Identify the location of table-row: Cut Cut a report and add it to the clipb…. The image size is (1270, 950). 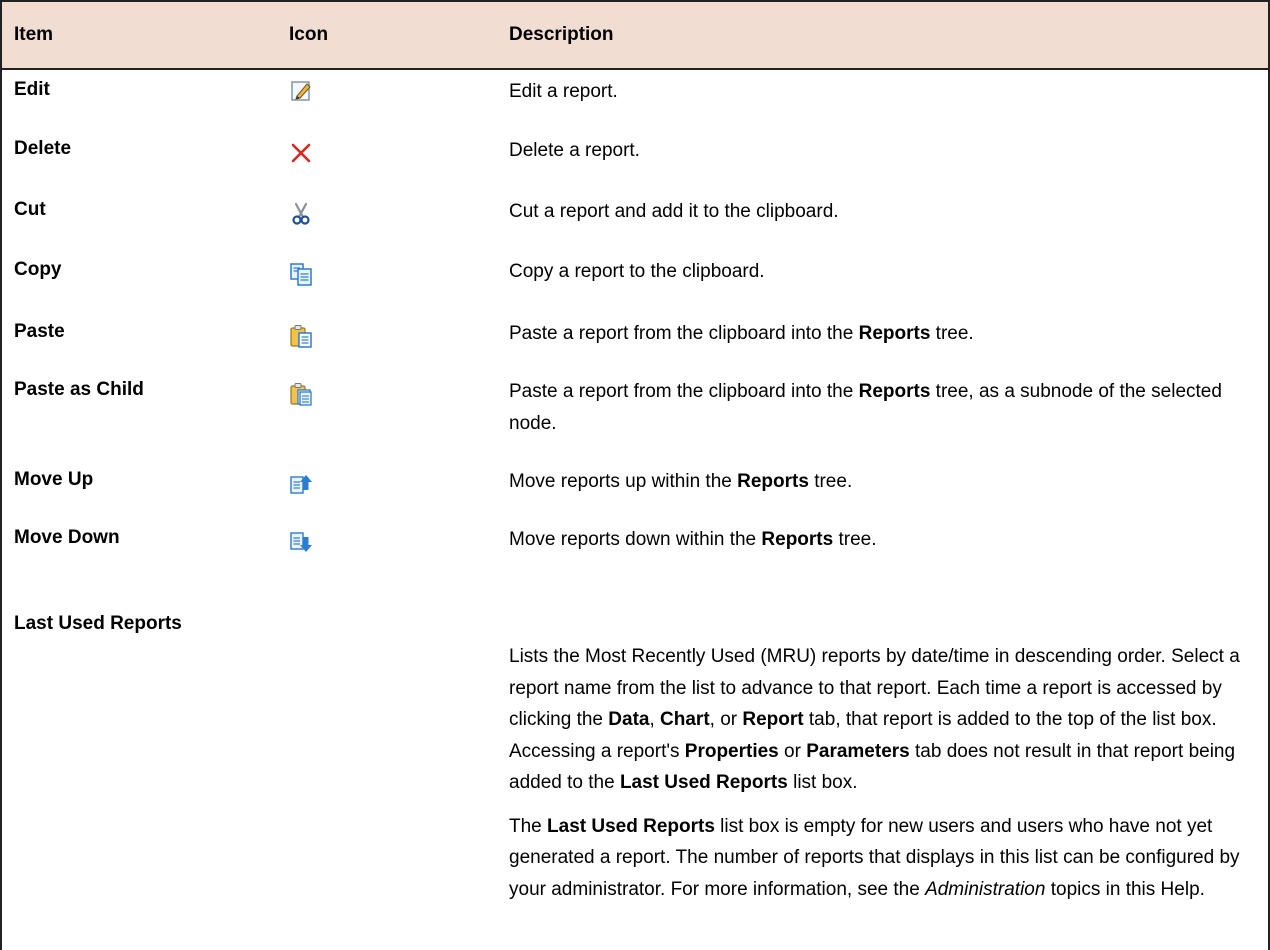
(635, 215).